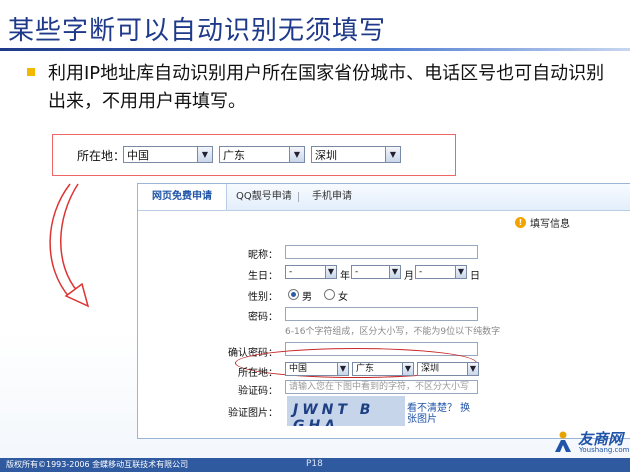  I want to click on location-label: 所在地：, so click(258, 373).